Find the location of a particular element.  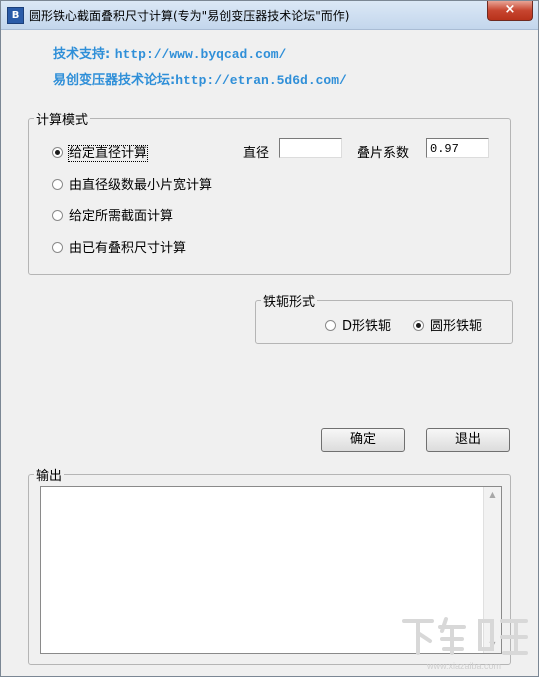

radio-d-yoke: D形铁轭 is located at coordinates (358, 324).